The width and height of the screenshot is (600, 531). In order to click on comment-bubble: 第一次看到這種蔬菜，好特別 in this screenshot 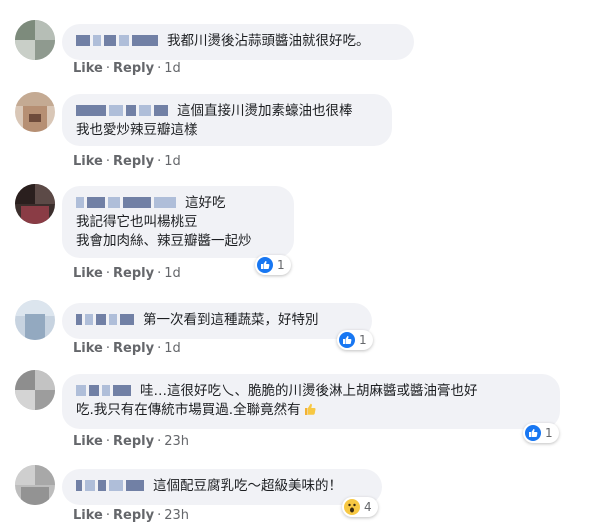, I will do `click(217, 321)`.